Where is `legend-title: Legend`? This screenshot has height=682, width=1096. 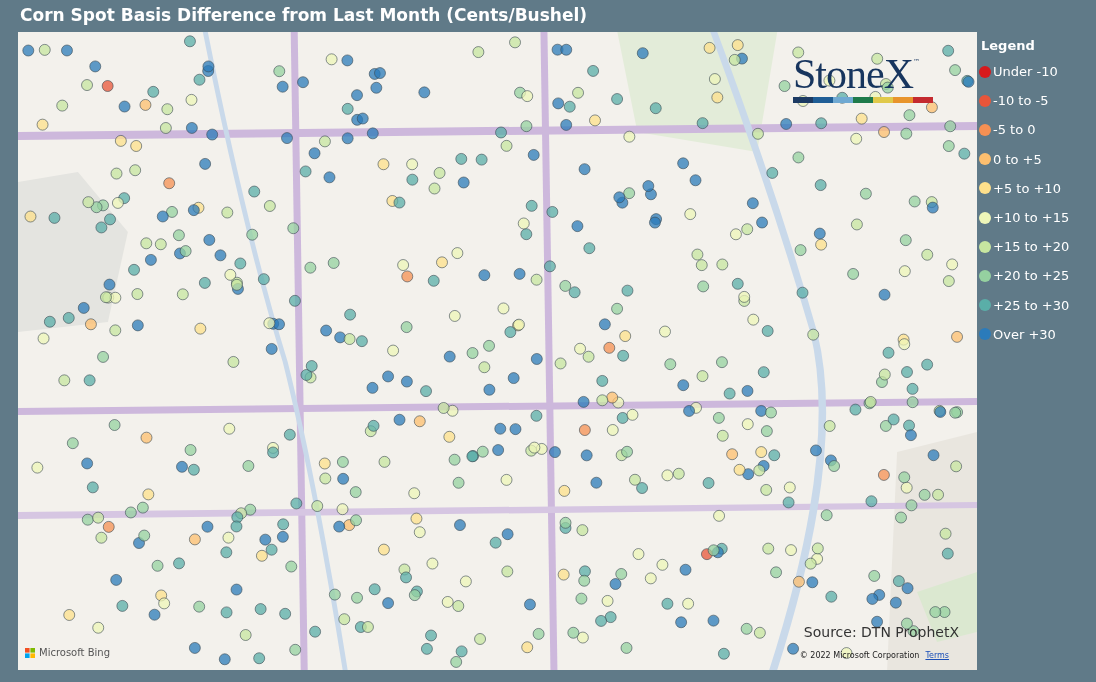
legend-title: Legend is located at coordinates (1008, 46).